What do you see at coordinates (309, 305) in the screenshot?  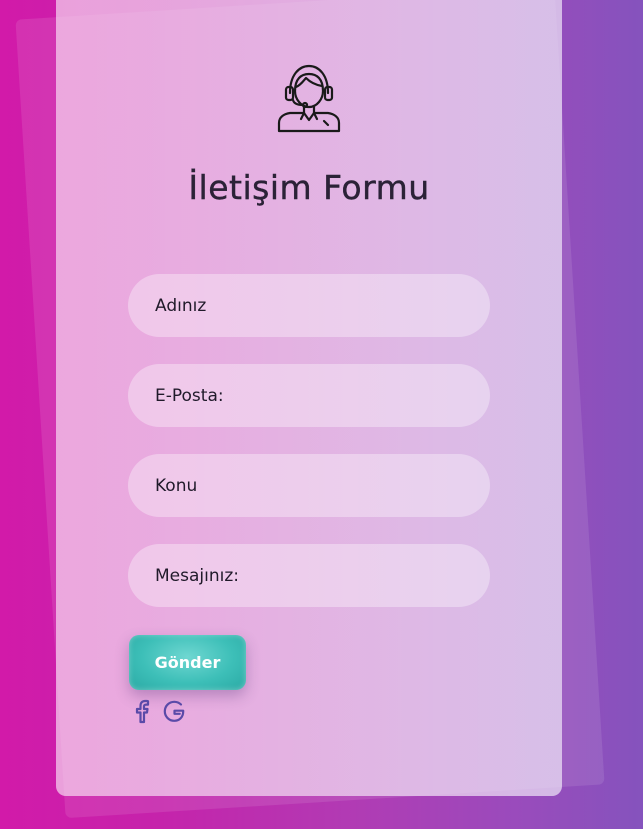 I see `name-field` at bounding box center [309, 305].